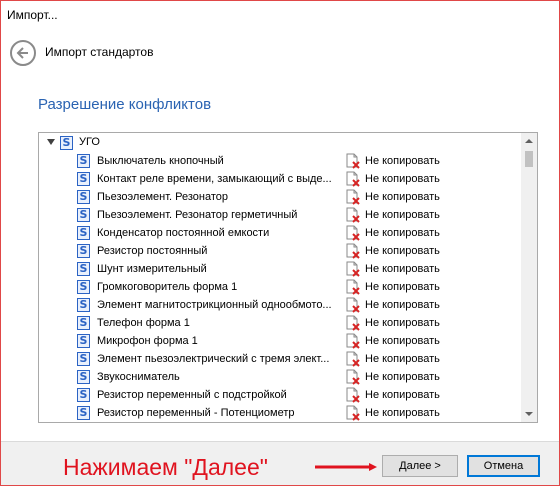  I want to click on tree-row-name: Громкоговоритель форма 1, so click(167, 287).